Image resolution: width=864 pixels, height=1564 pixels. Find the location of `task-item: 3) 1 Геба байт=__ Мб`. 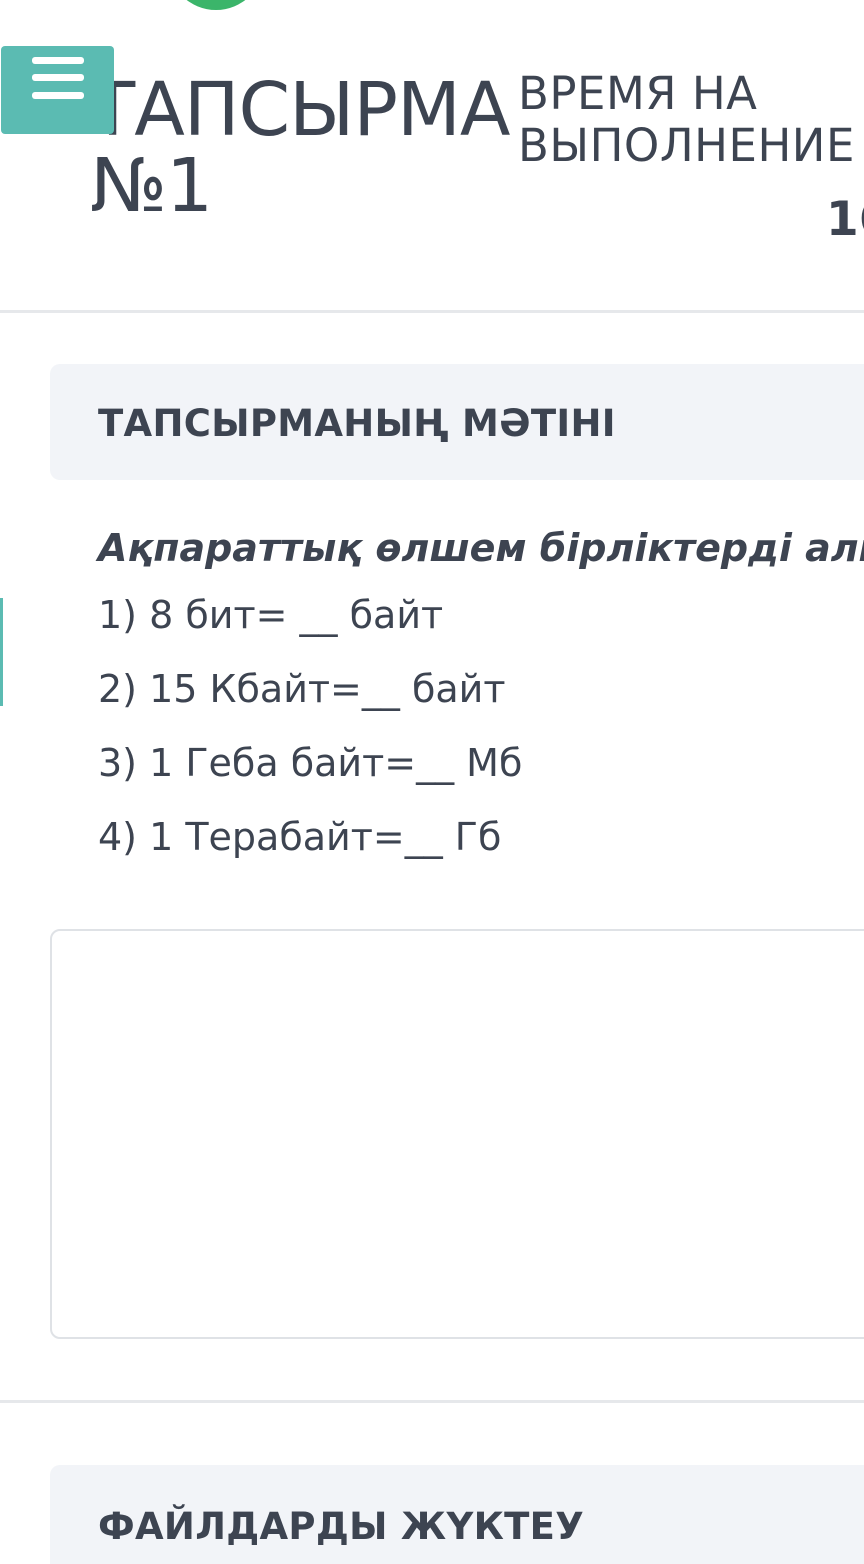

task-item: 3) 1 Геба байт=__ Мб is located at coordinates (310, 763).